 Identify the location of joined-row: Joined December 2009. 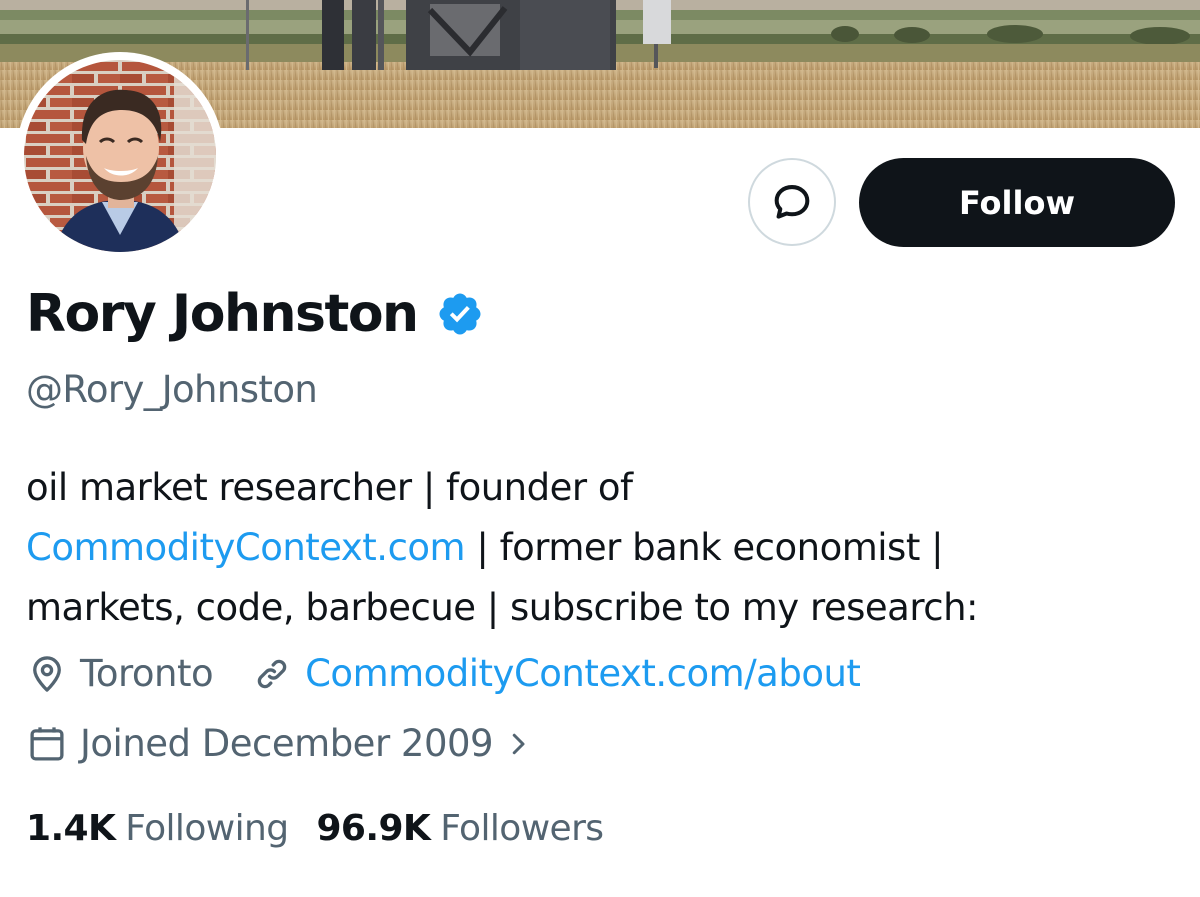
(279, 743).